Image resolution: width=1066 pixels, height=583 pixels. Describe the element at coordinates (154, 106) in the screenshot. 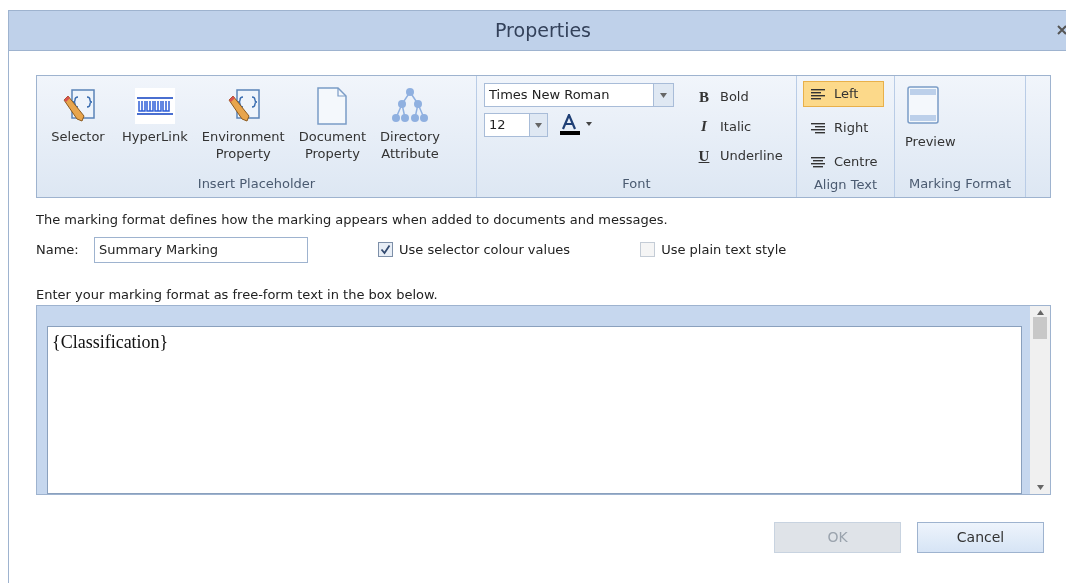

I see `web-link-icon` at that location.